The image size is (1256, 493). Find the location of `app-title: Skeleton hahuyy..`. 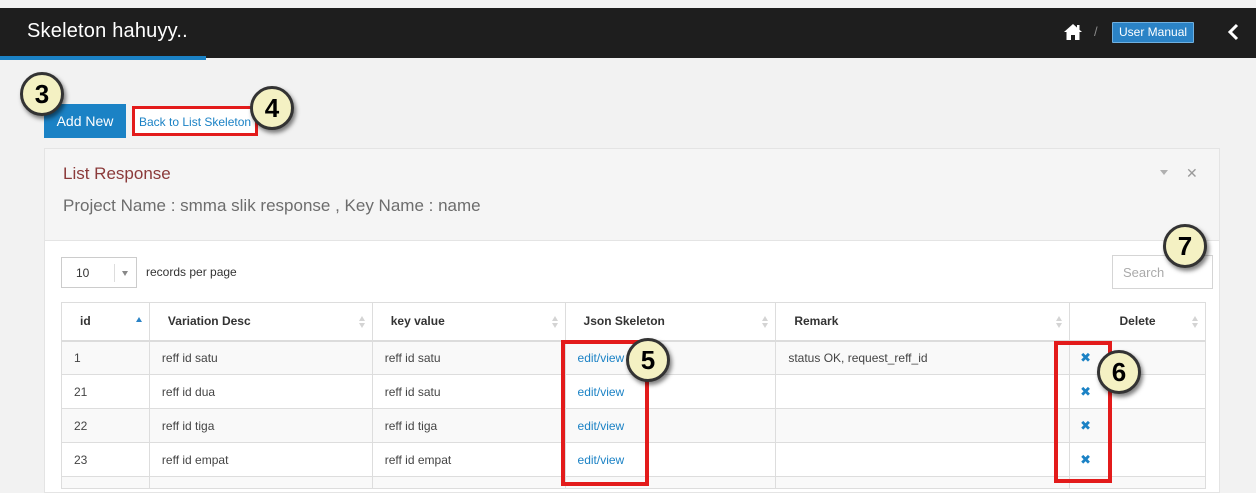

app-title: Skeleton hahuyy.. is located at coordinates (107, 31).